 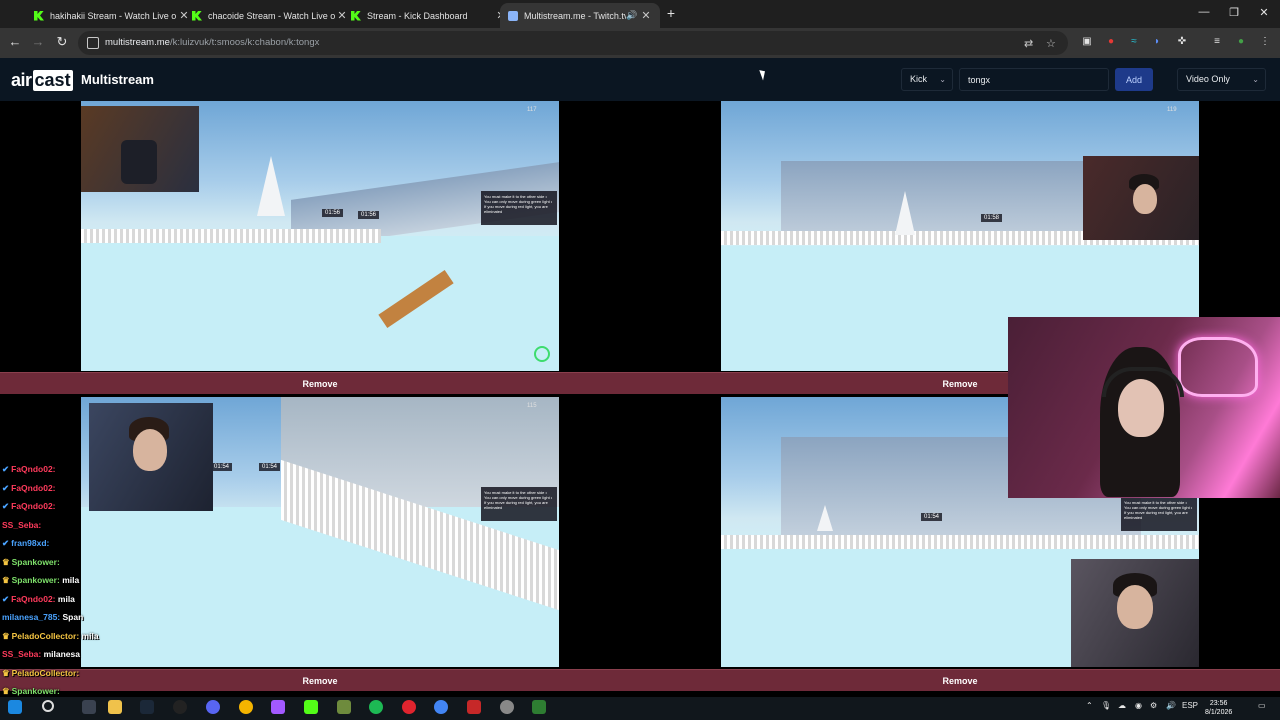 What do you see at coordinates (180, 707) in the screenshot?
I see `obs-icon` at bounding box center [180, 707].